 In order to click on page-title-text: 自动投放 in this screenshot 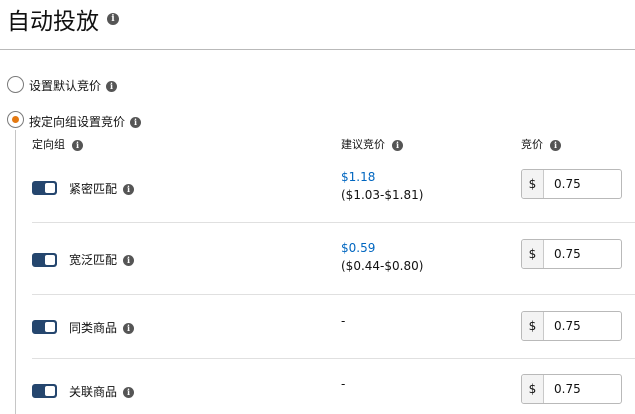, I will do `click(53, 22)`.